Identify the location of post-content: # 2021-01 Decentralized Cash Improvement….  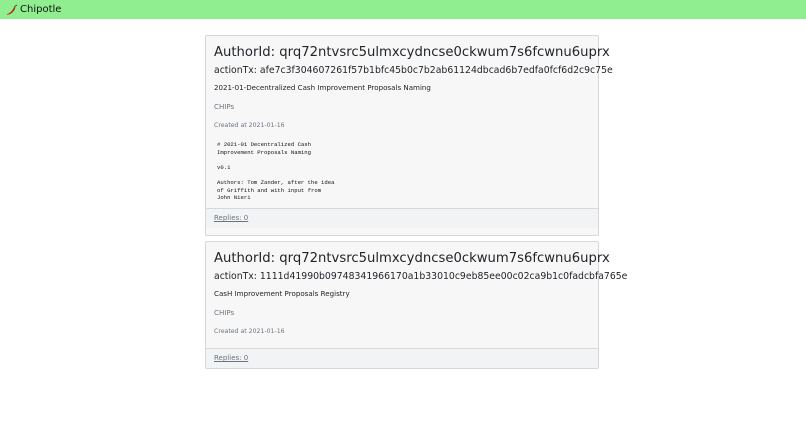
(276, 171).